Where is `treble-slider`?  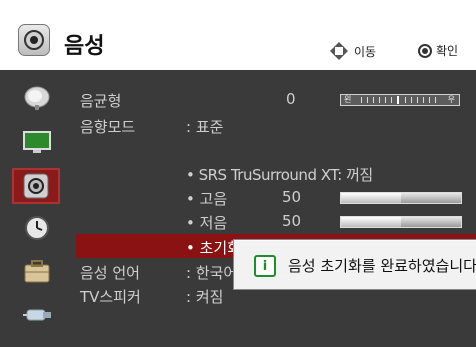 treble-slider is located at coordinates (401, 198).